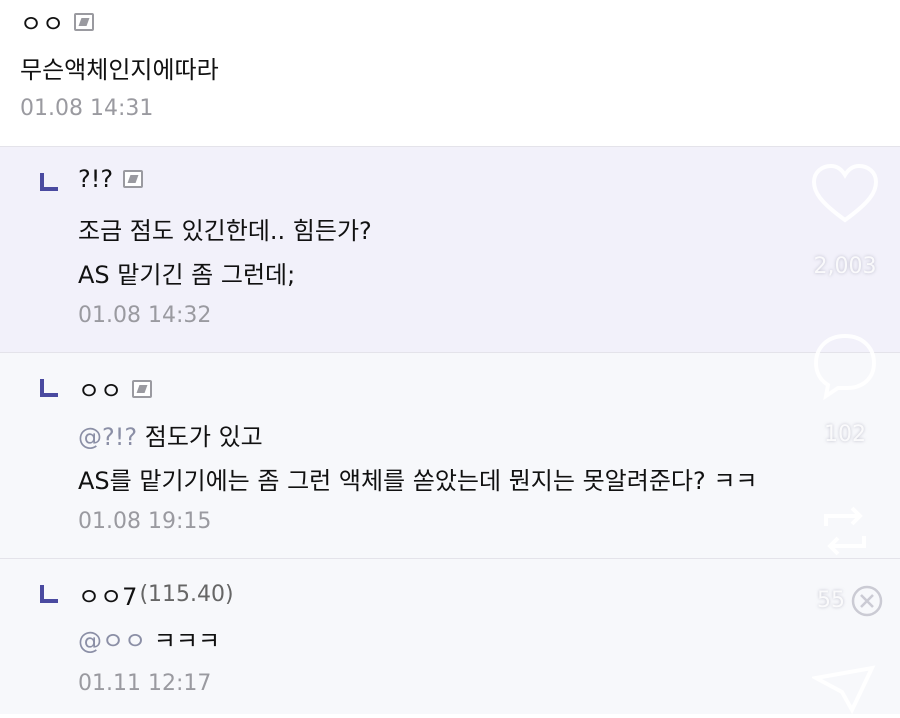 The height and width of the screenshot is (718, 900). What do you see at coordinates (112, 641) in the screenshot?
I see `mention-link: @ㅇㅇ` at bounding box center [112, 641].